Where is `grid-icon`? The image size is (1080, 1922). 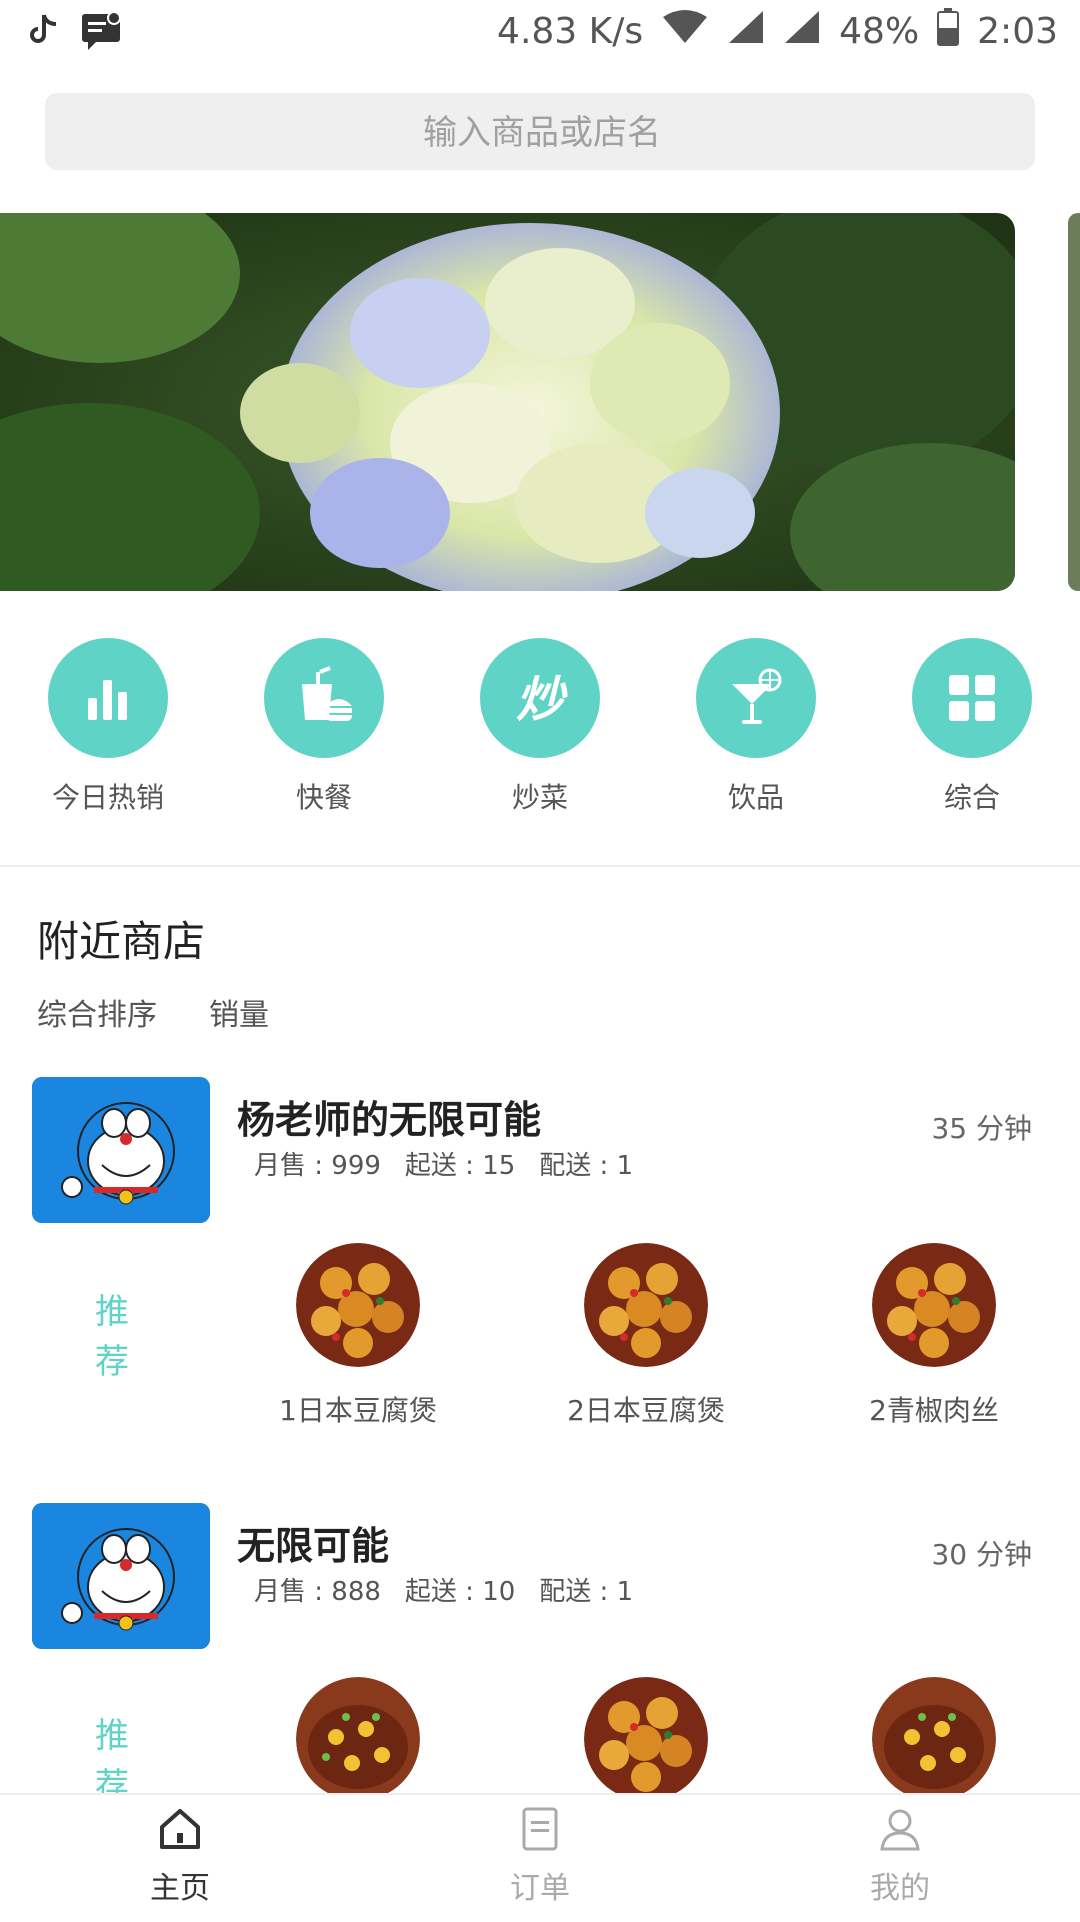
grid-icon is located at coordinates (972, 698).